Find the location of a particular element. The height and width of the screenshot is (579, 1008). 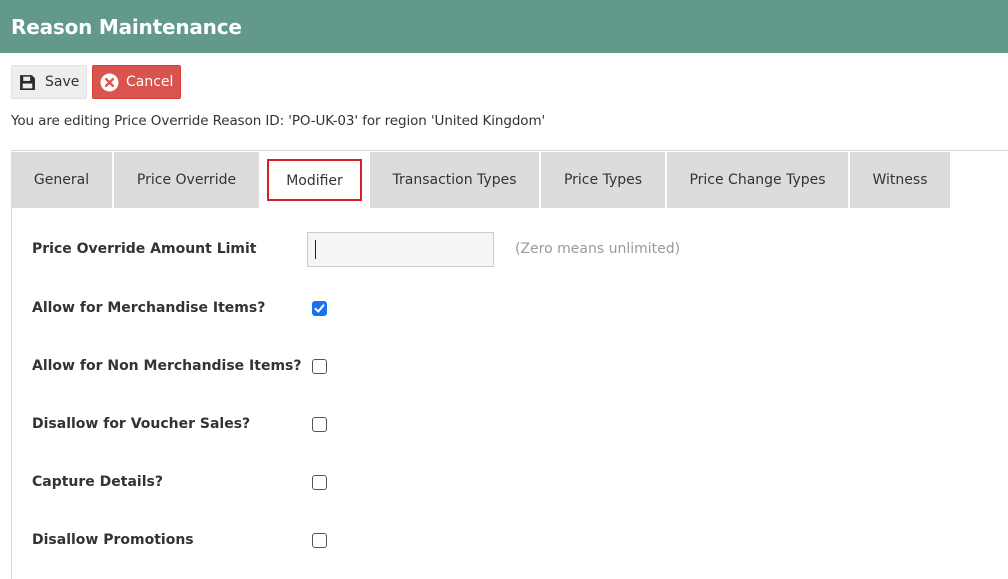

disallow-promotions-checkbox is located at coordinates (319, 540).